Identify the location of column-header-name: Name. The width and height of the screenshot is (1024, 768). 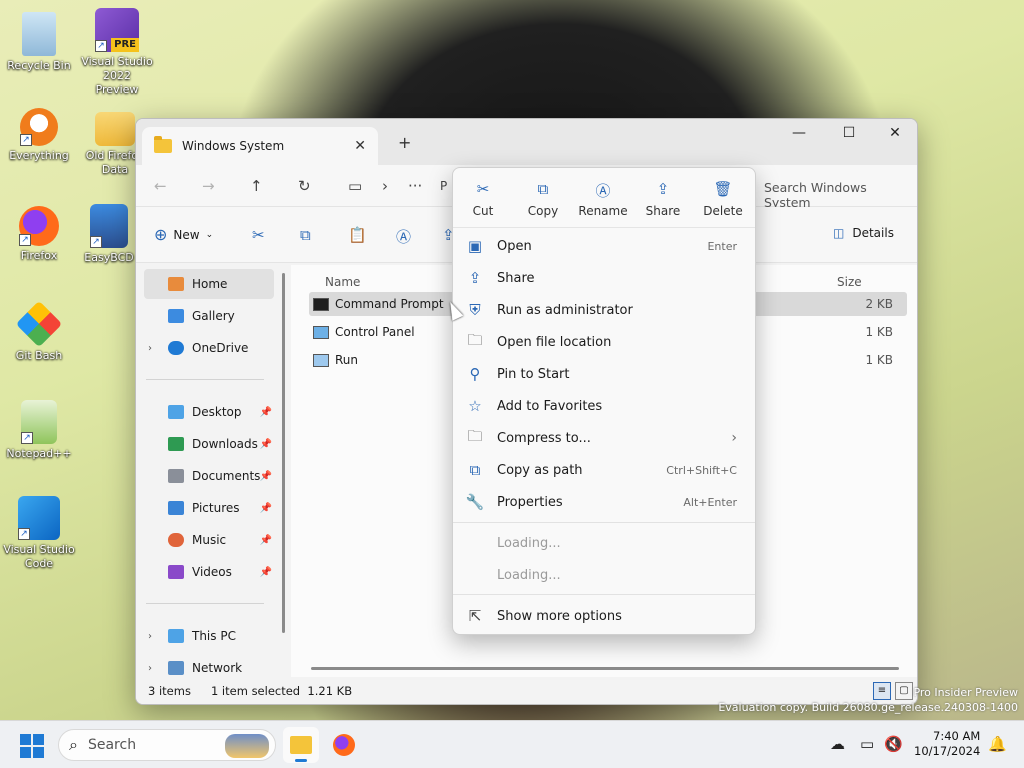
(342, 282).